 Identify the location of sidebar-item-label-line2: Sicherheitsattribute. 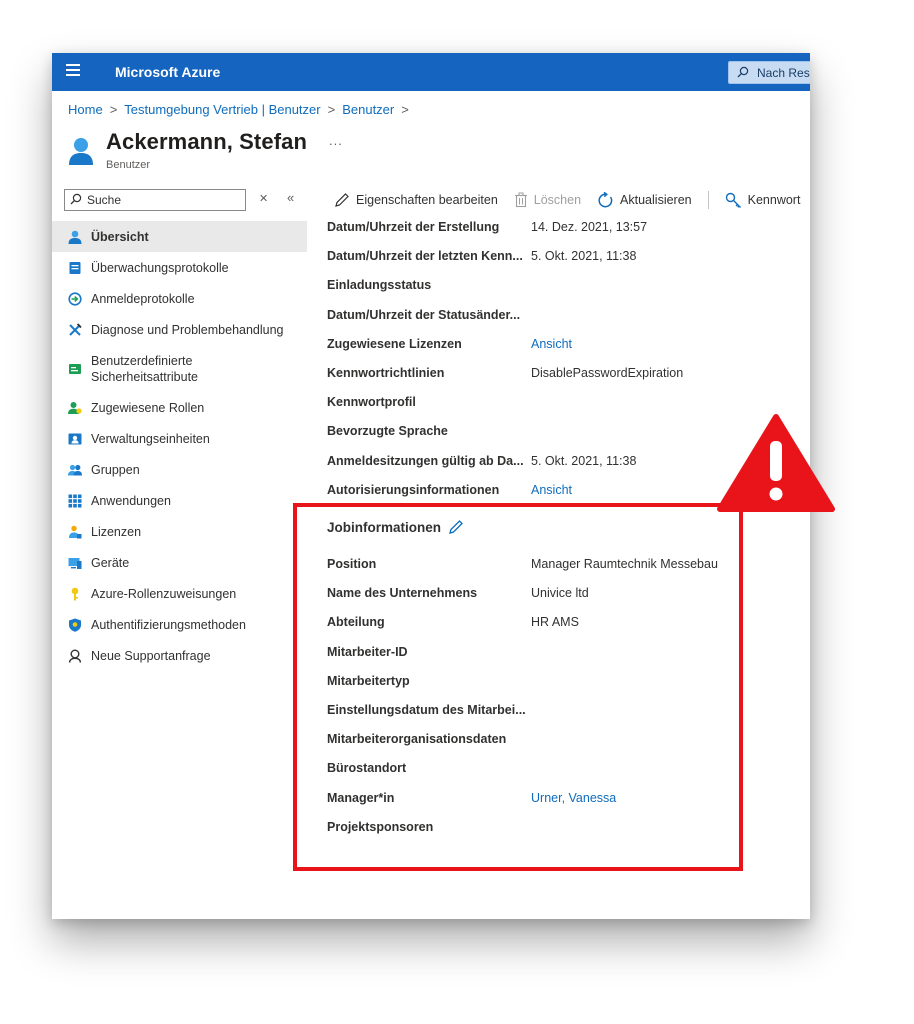
(145, 376).